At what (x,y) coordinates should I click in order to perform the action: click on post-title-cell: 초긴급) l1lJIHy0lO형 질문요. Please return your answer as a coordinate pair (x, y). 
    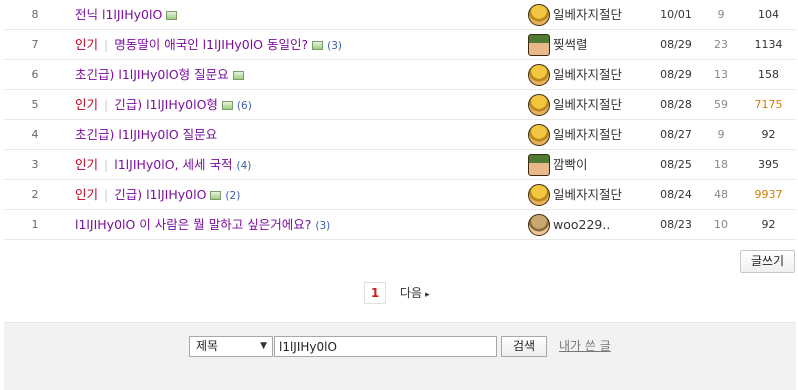
    Looking at the image, I should click on (300, 75).